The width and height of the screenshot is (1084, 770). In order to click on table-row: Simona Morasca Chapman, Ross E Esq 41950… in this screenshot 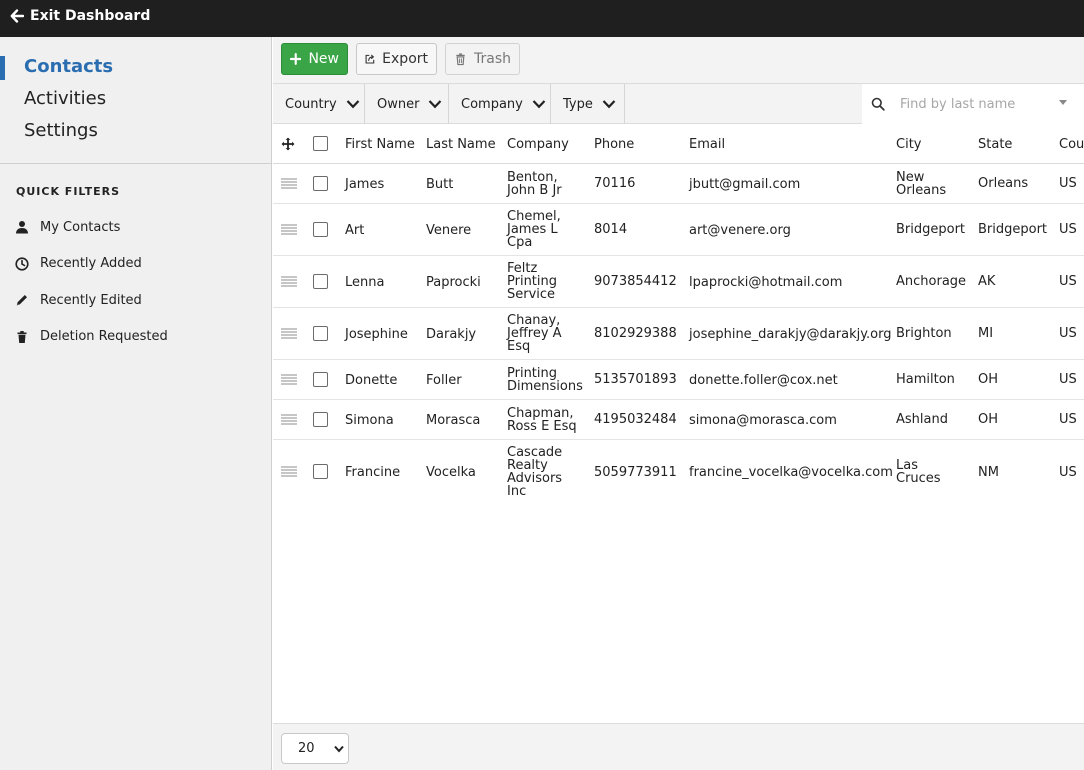, I will do `click(678, 420)`.